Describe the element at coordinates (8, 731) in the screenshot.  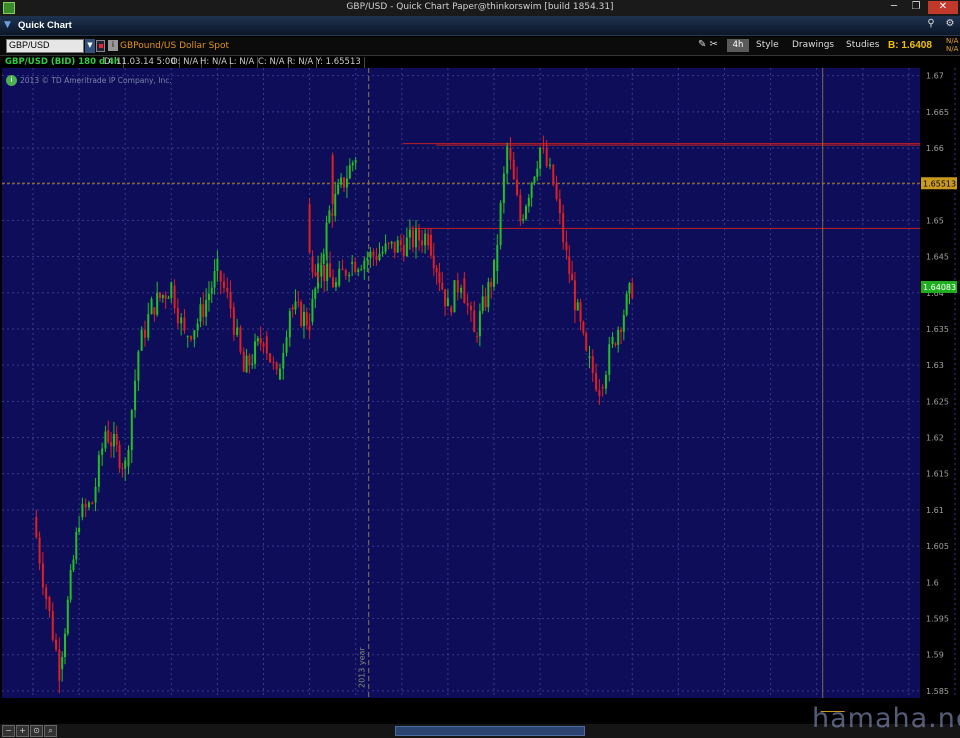
I see `zoom-out-button: −` at that location.